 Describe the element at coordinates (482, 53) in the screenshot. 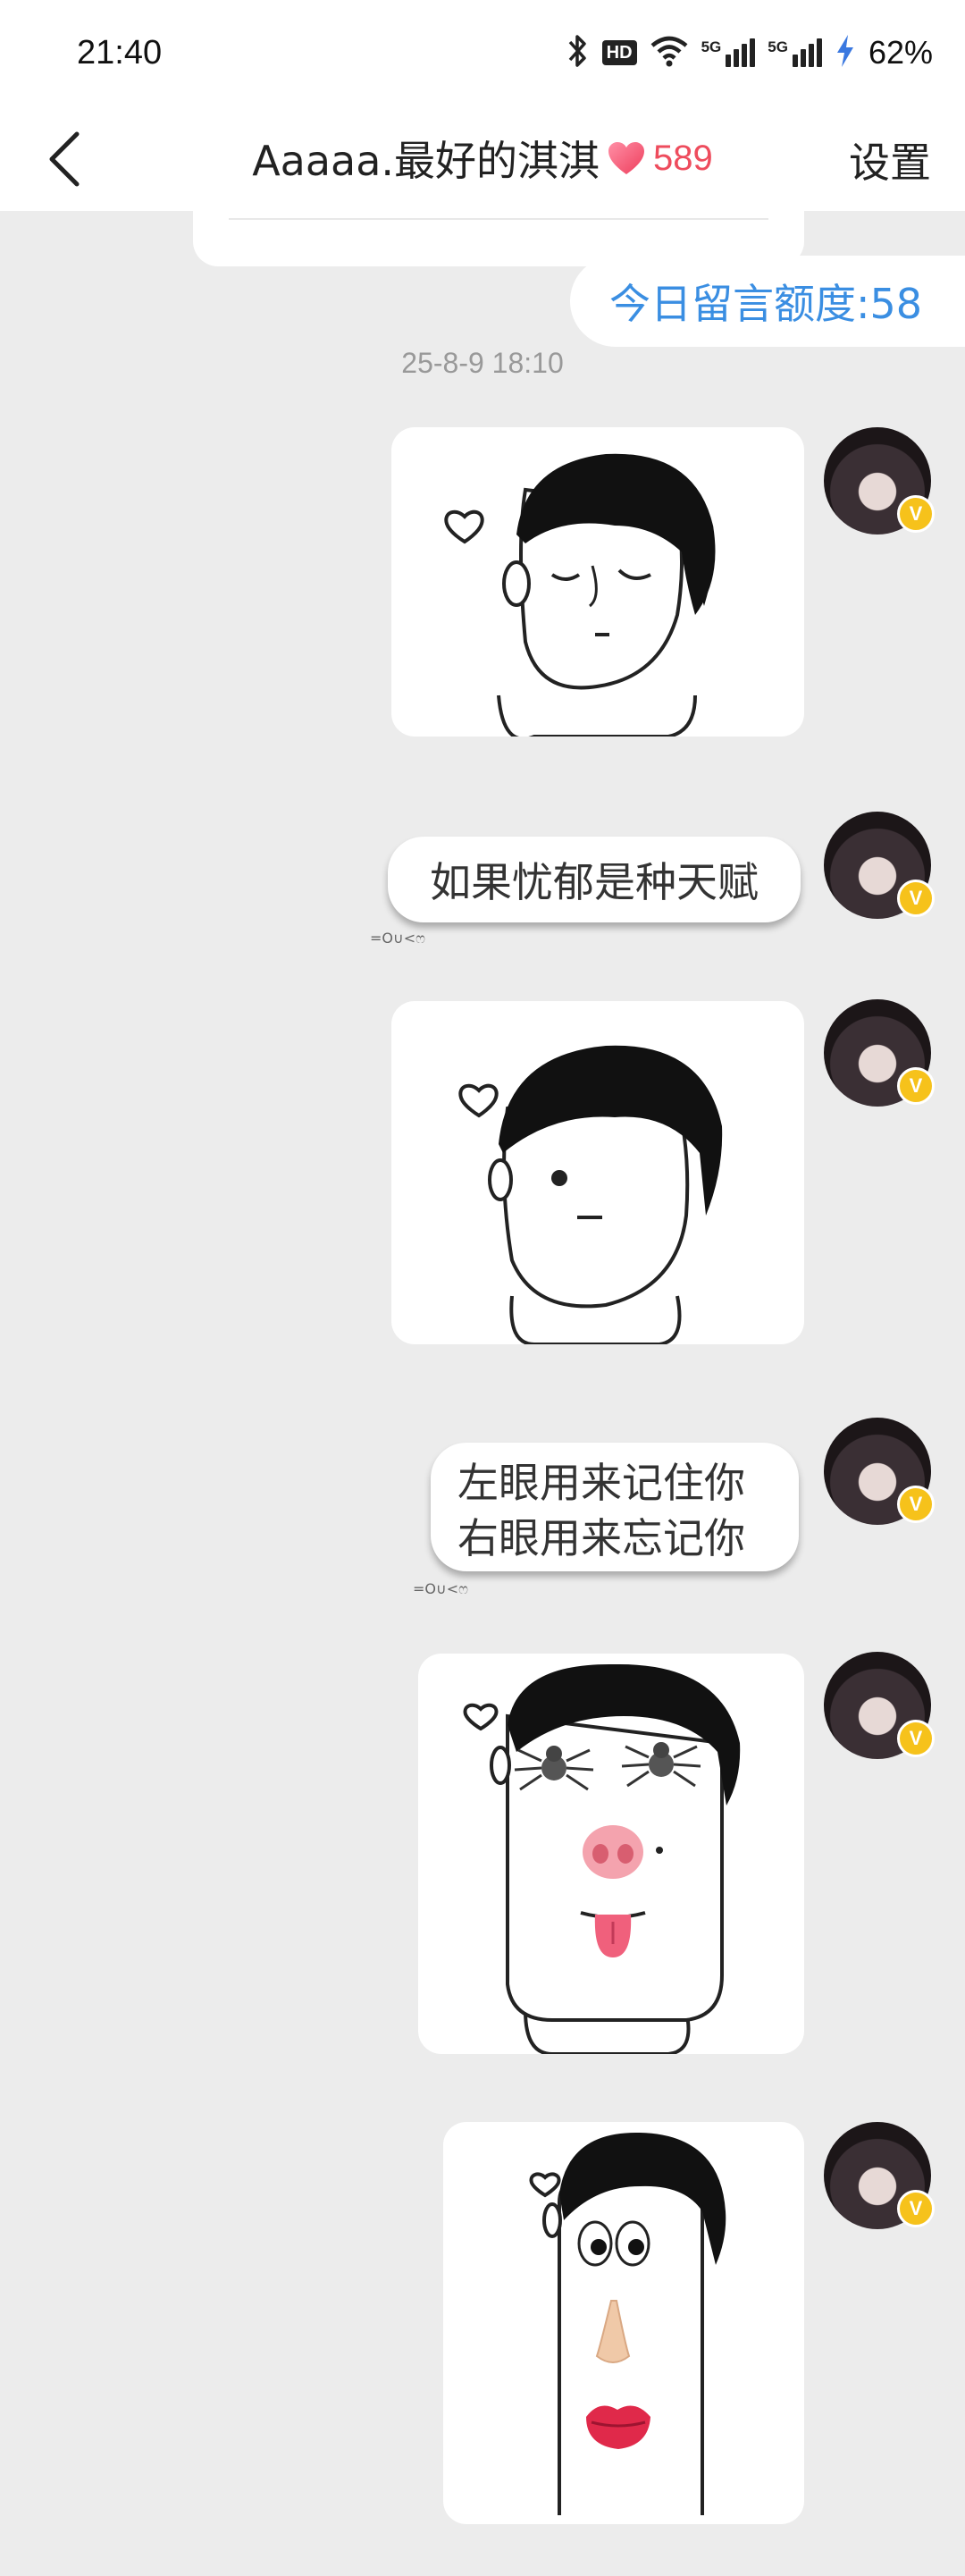

I see `status-bar: 21:40 HD 5G 5G 62%` at that location.